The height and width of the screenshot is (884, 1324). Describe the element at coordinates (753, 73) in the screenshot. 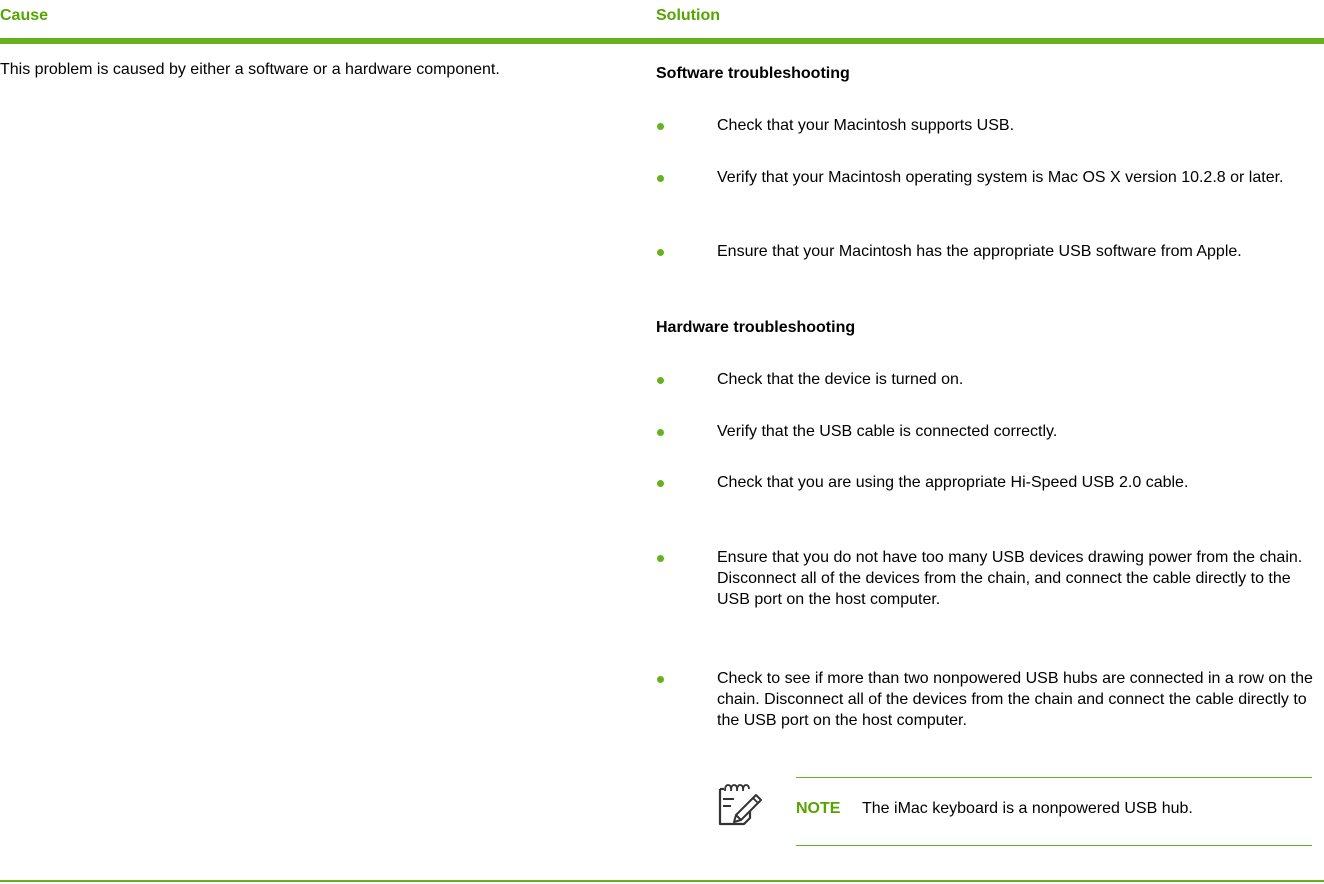

I see `software-troubleshooting-heading: Software troubleshooting` at that location.